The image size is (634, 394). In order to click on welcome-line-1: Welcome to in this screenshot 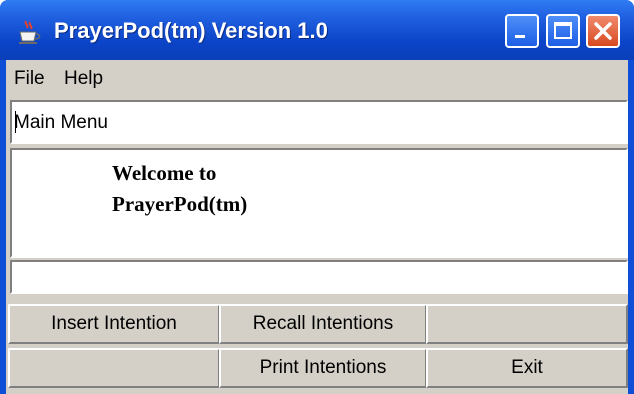, I will do `click(164, 173)`.